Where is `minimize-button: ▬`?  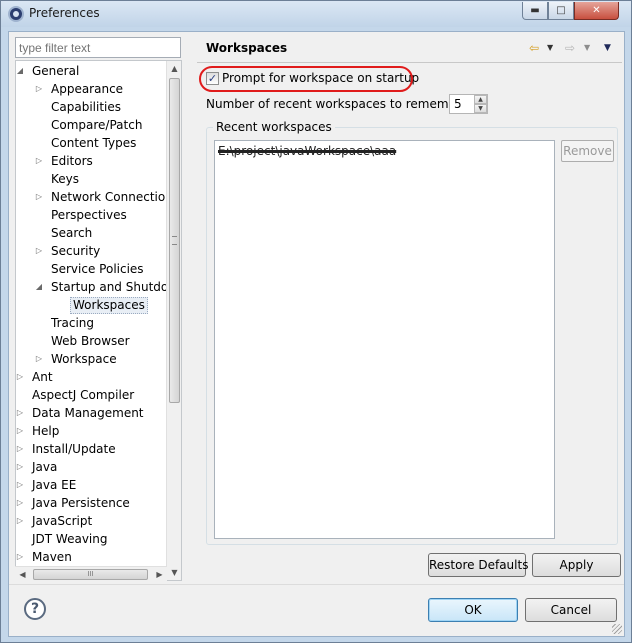 minimize-button: ▬ is located at coordinates (535, 11).